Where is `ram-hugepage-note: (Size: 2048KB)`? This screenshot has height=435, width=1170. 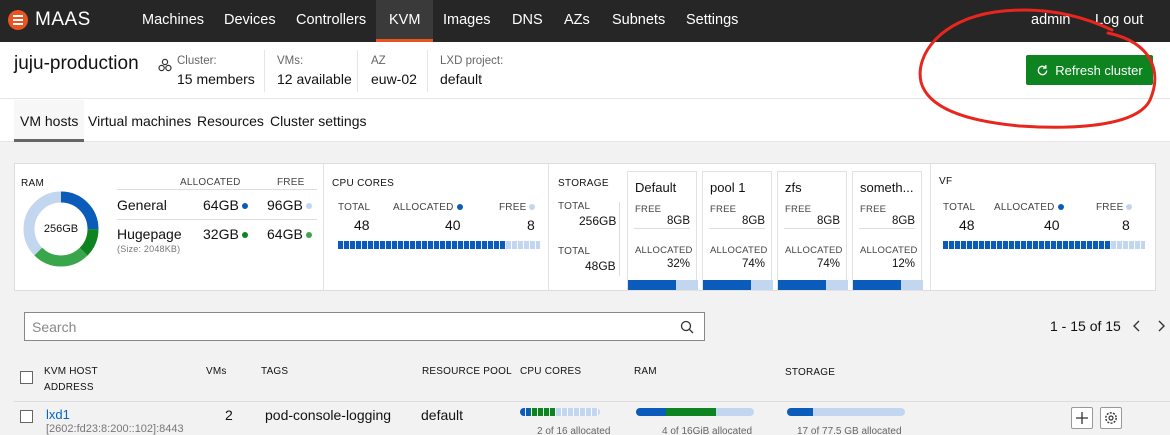
ram-hugepage-note: (Size: 2048KB) is located at coordinates (149, 249).